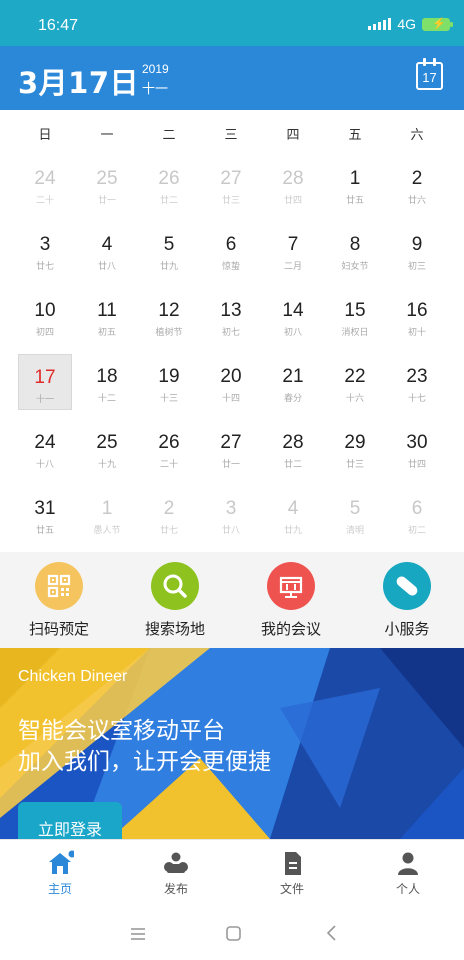  Describe the element at coordinates (293, 376) in the screenshot. I see `day-number: 21` at that location.